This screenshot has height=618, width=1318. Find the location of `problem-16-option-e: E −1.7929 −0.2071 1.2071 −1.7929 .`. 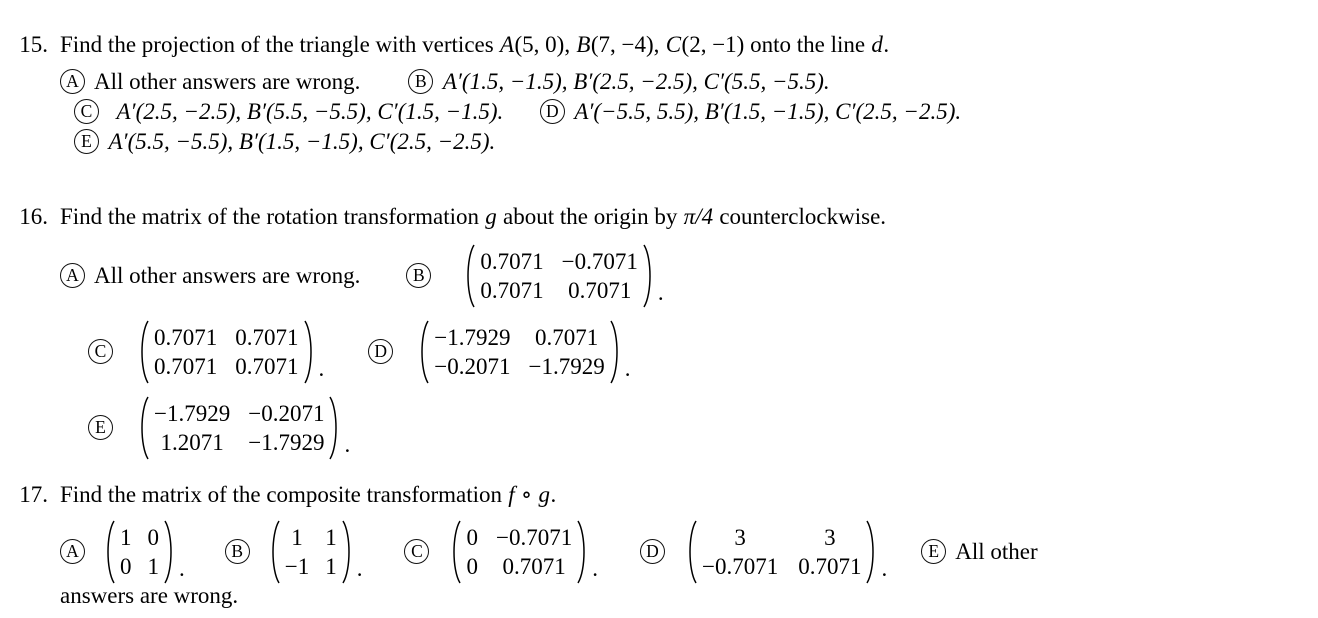

problem-16-option-e: E −1.7929 −0.2071 1.2071 −1.7929 . is located at coordinates (219, 428).